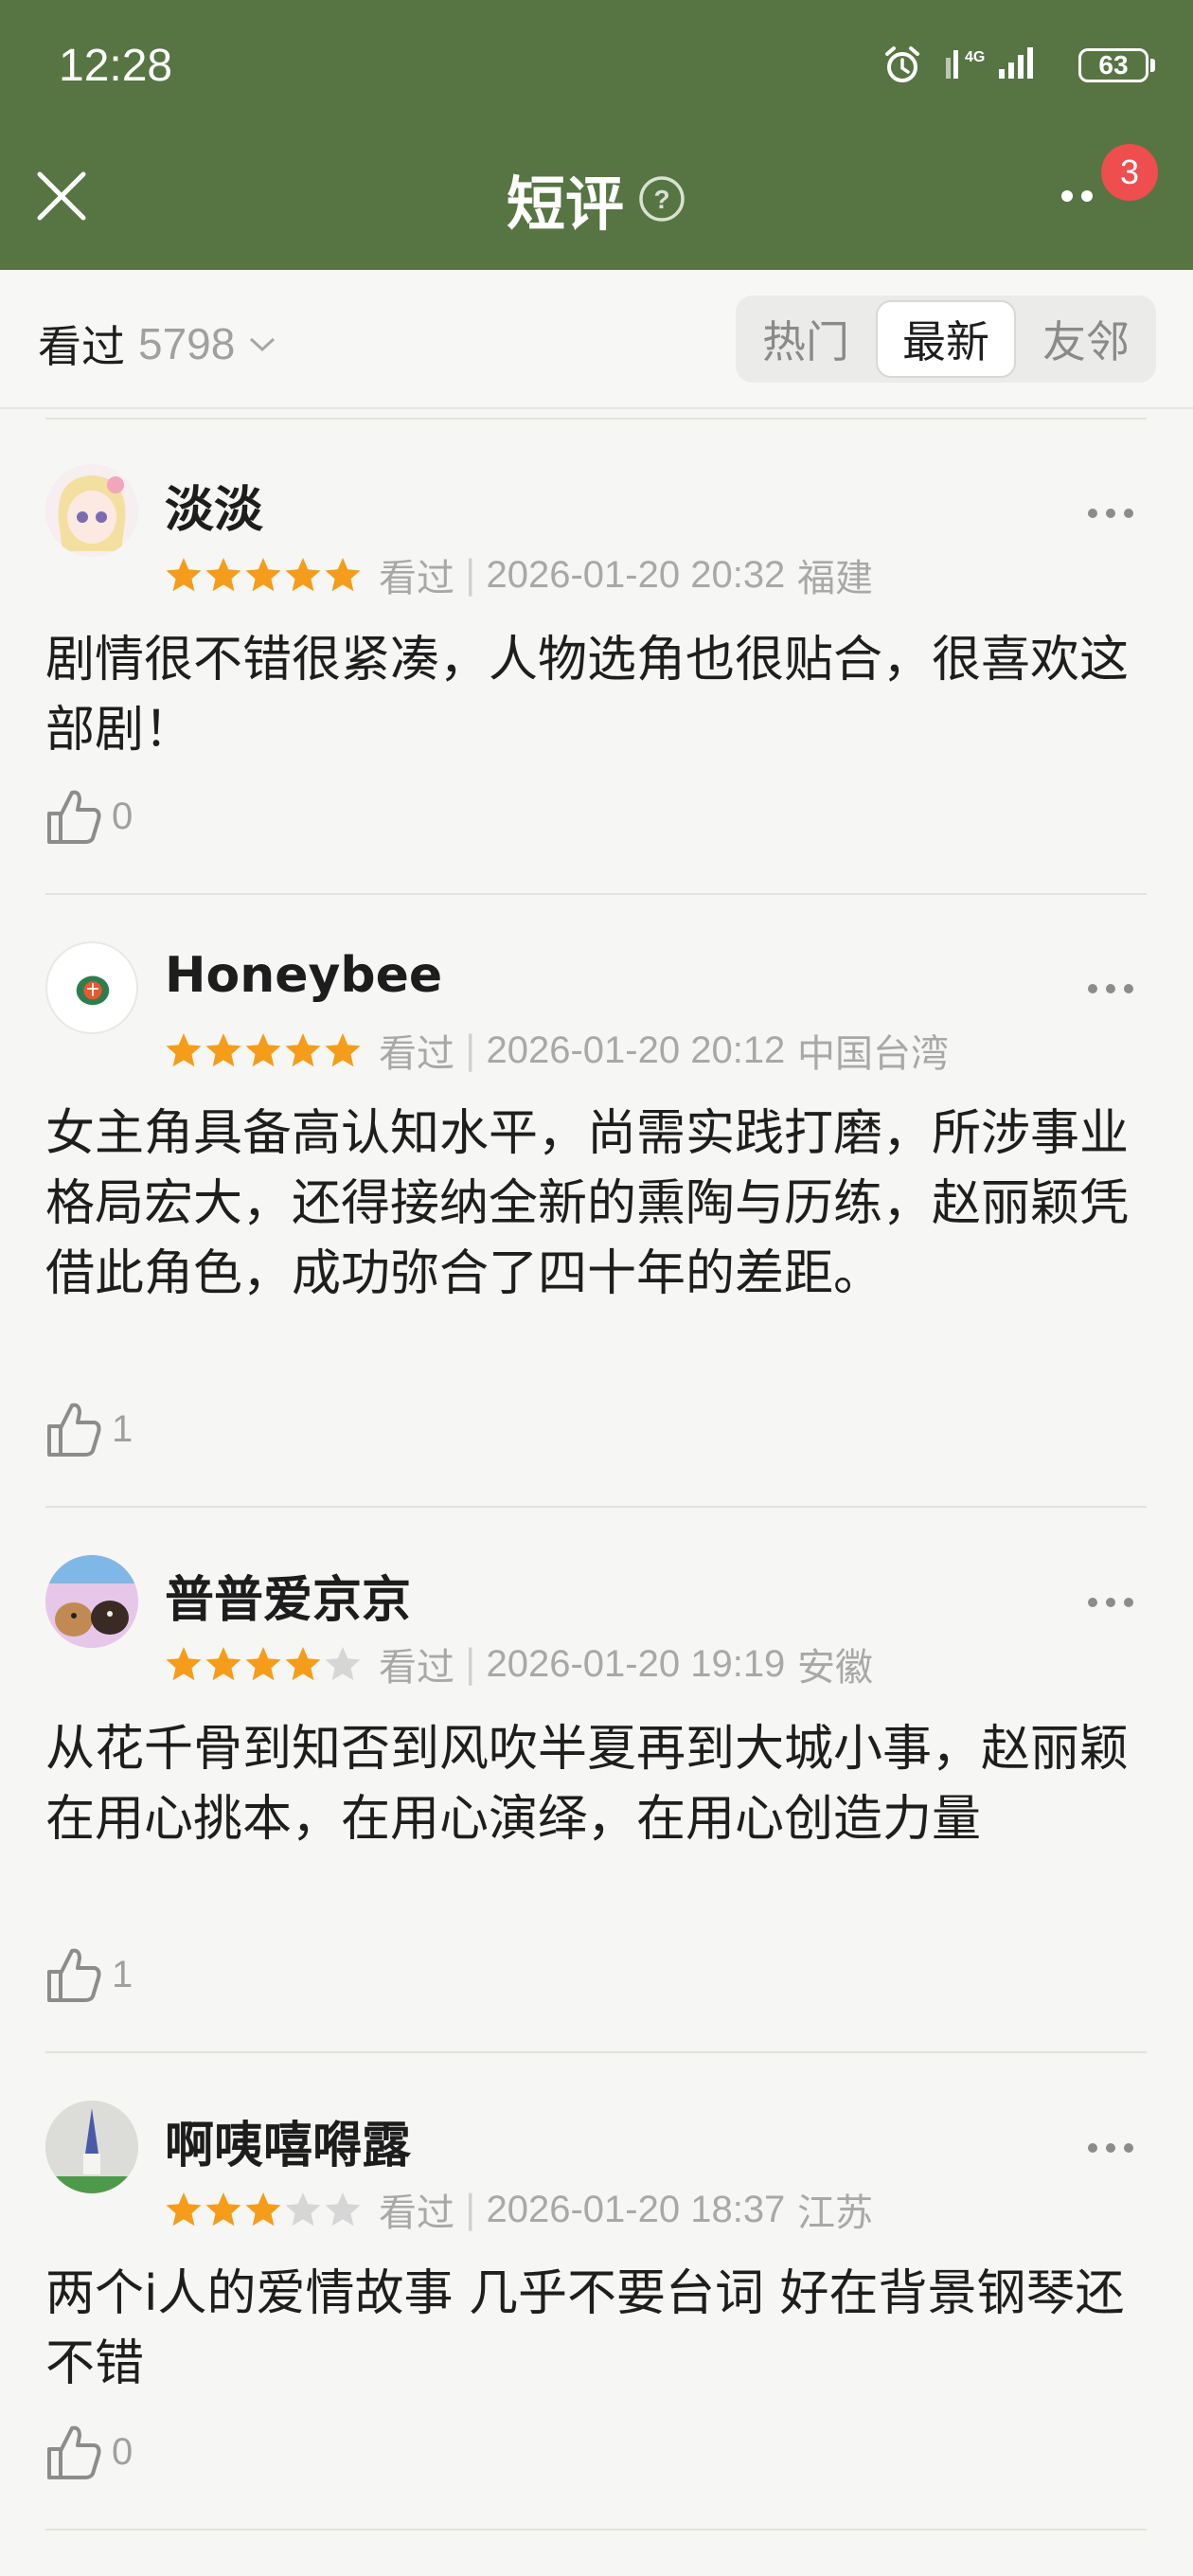 Image resolution: width=1193 pixels, height=2576 pixels. What do you see at coordinates (835, 2213) in the screenshot?
I see `review-location: 江苏` at bounding box center [835, 2213].